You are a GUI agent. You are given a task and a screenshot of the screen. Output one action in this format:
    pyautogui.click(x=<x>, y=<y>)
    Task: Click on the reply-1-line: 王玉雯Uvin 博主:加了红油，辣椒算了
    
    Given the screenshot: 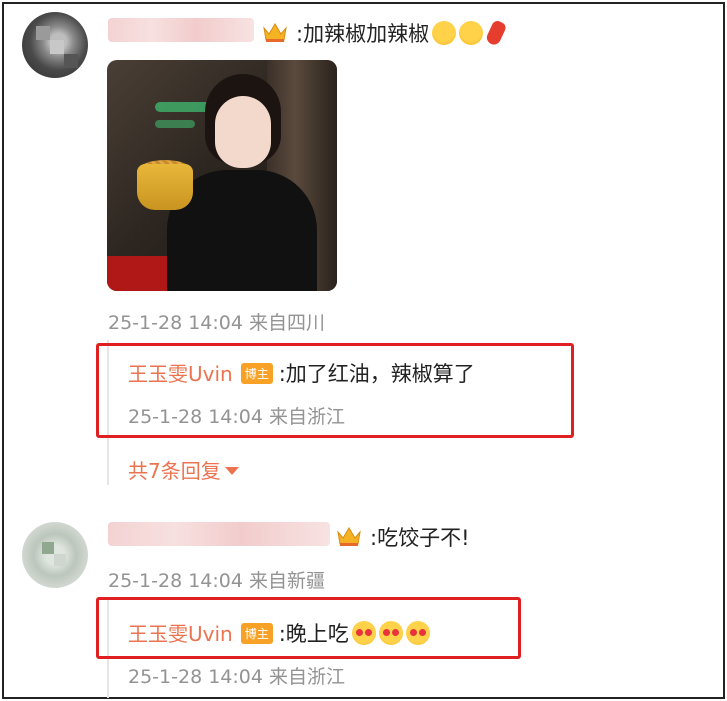 What is the action you would take?
    pyautogui.click(x=301, y=373)
    